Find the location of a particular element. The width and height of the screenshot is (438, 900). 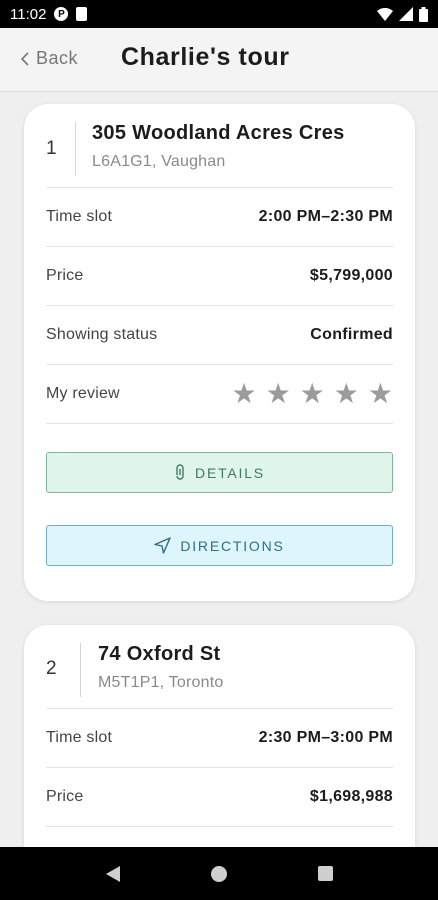

time-slot-value: 2:00 PM–2:30 PM is located at coordinates (325, 216).